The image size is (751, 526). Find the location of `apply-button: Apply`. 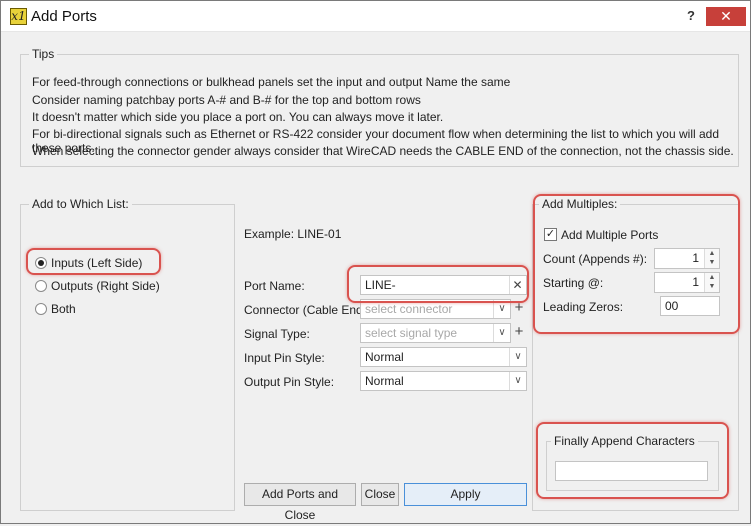

apply-button: Apply is located at coordinates (465, 494).